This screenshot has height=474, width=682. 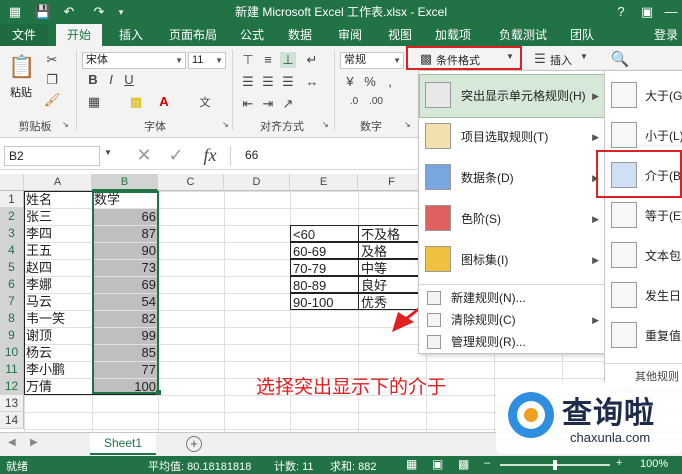 What do you see at coordinates (390, 81) in the screenshot?
I see `comma-icon: ,` at bounding box center [390, 81].